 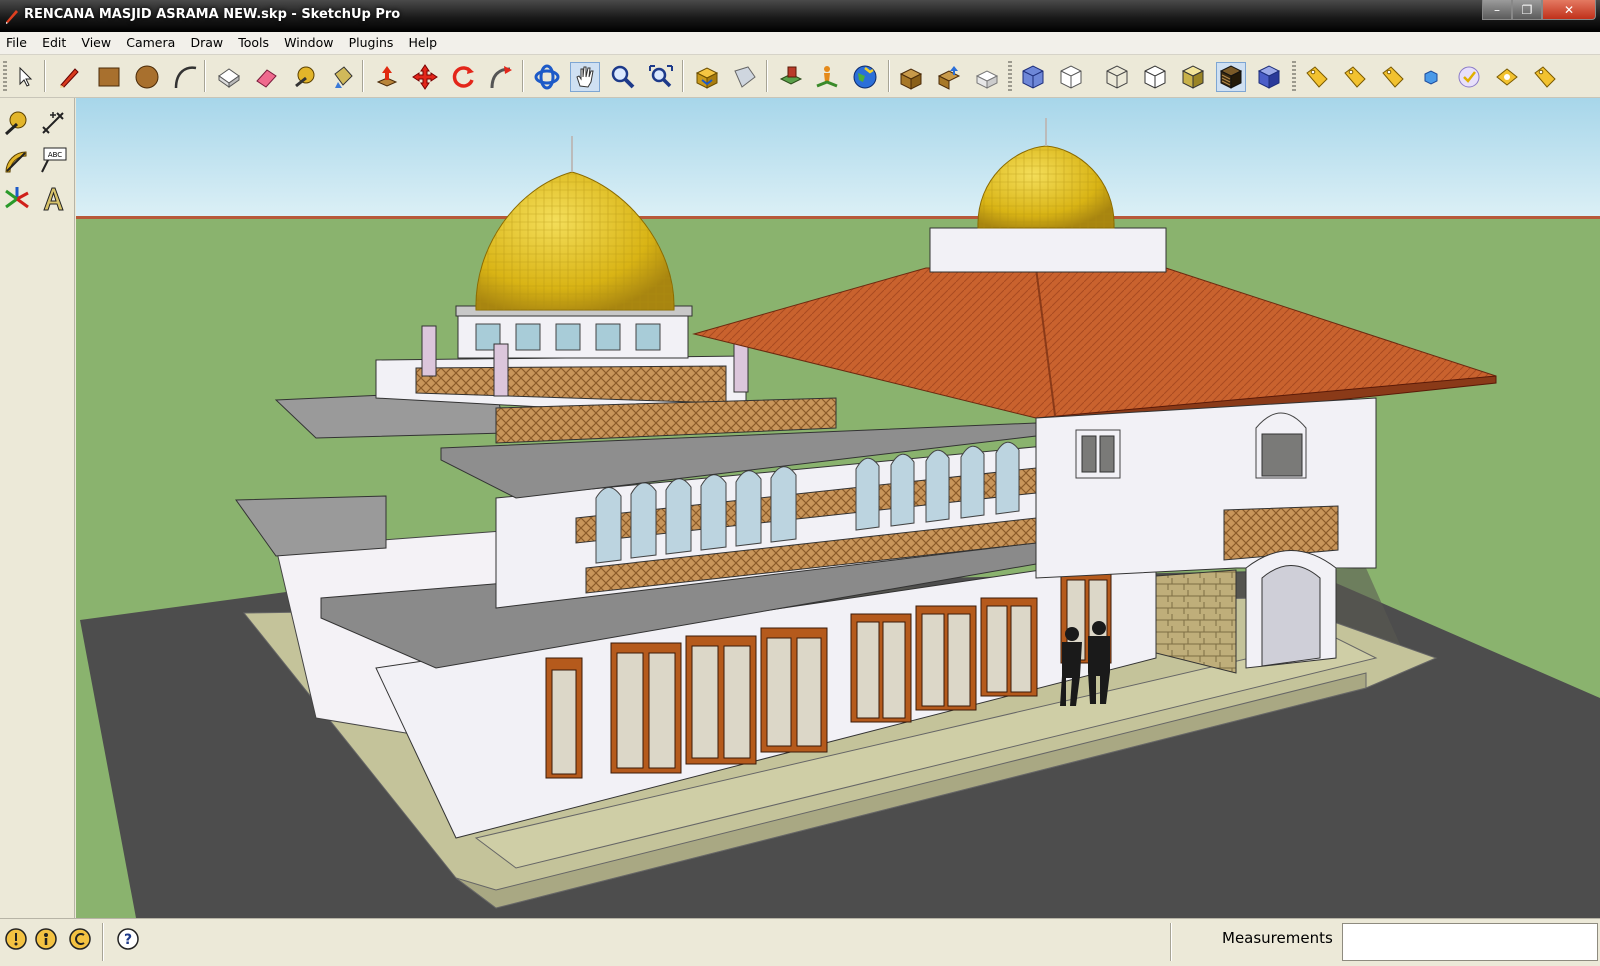 I want to click on toolbar-grip, so click(x=5, y=76).